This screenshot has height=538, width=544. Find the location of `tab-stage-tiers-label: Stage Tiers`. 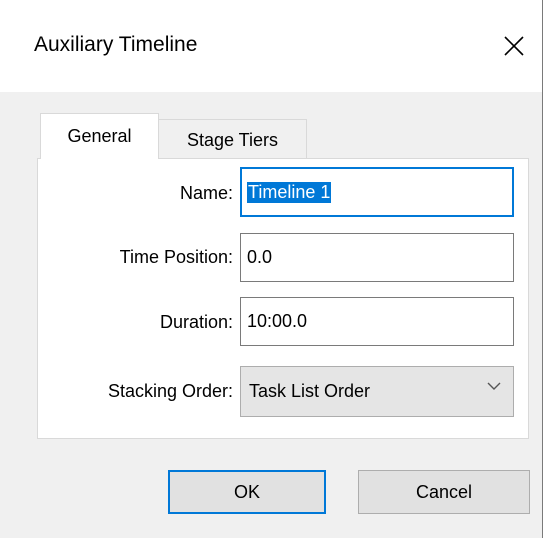

tab-stage-tiers-label: Stage Tiers is located at coordinates (232, 140).